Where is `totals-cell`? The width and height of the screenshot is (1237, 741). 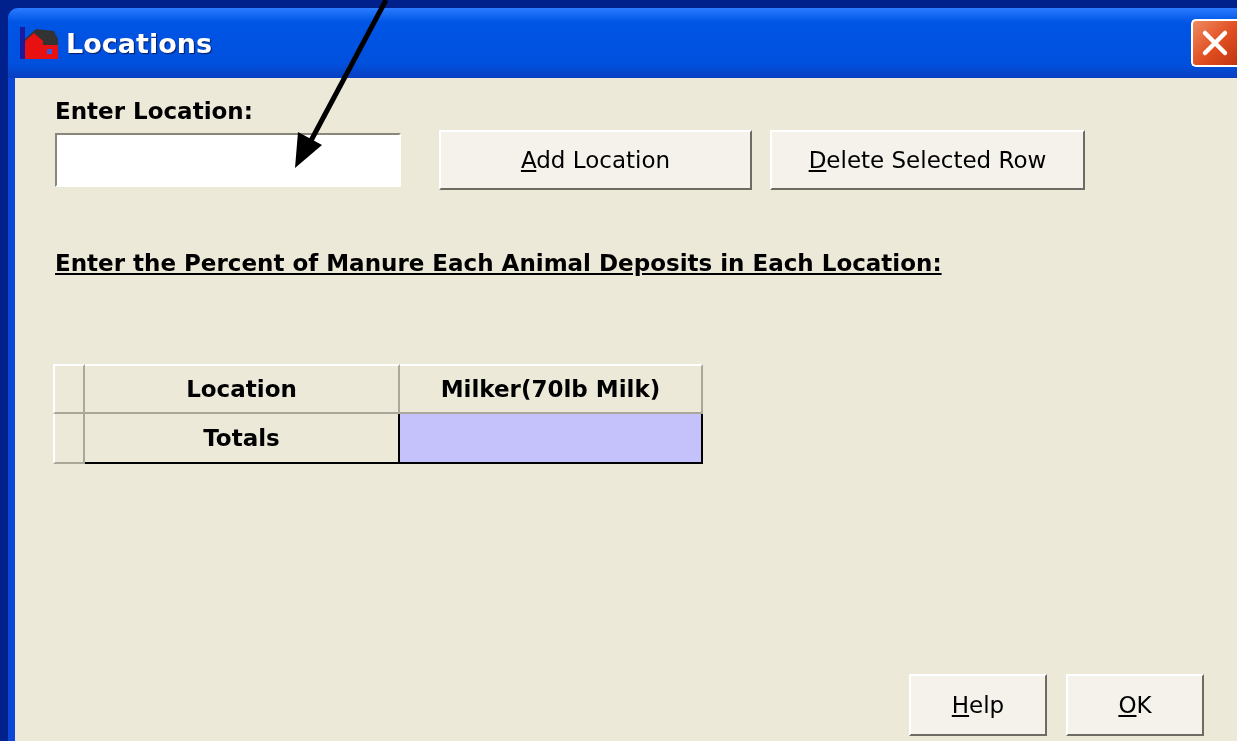 totals-cell is located at coordinates (551, 439).